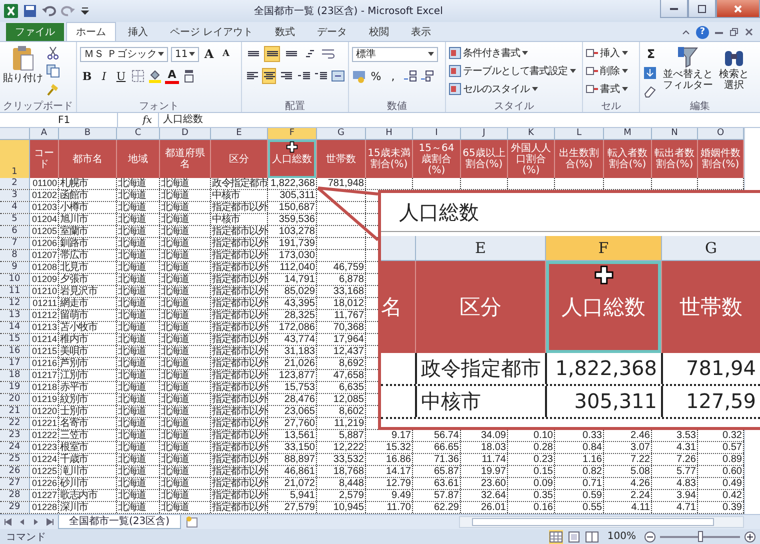 The image size is (760, 544). Describe the element at coordinates (15, 159) in the screenshot. I see `row-number: 1` at that location.